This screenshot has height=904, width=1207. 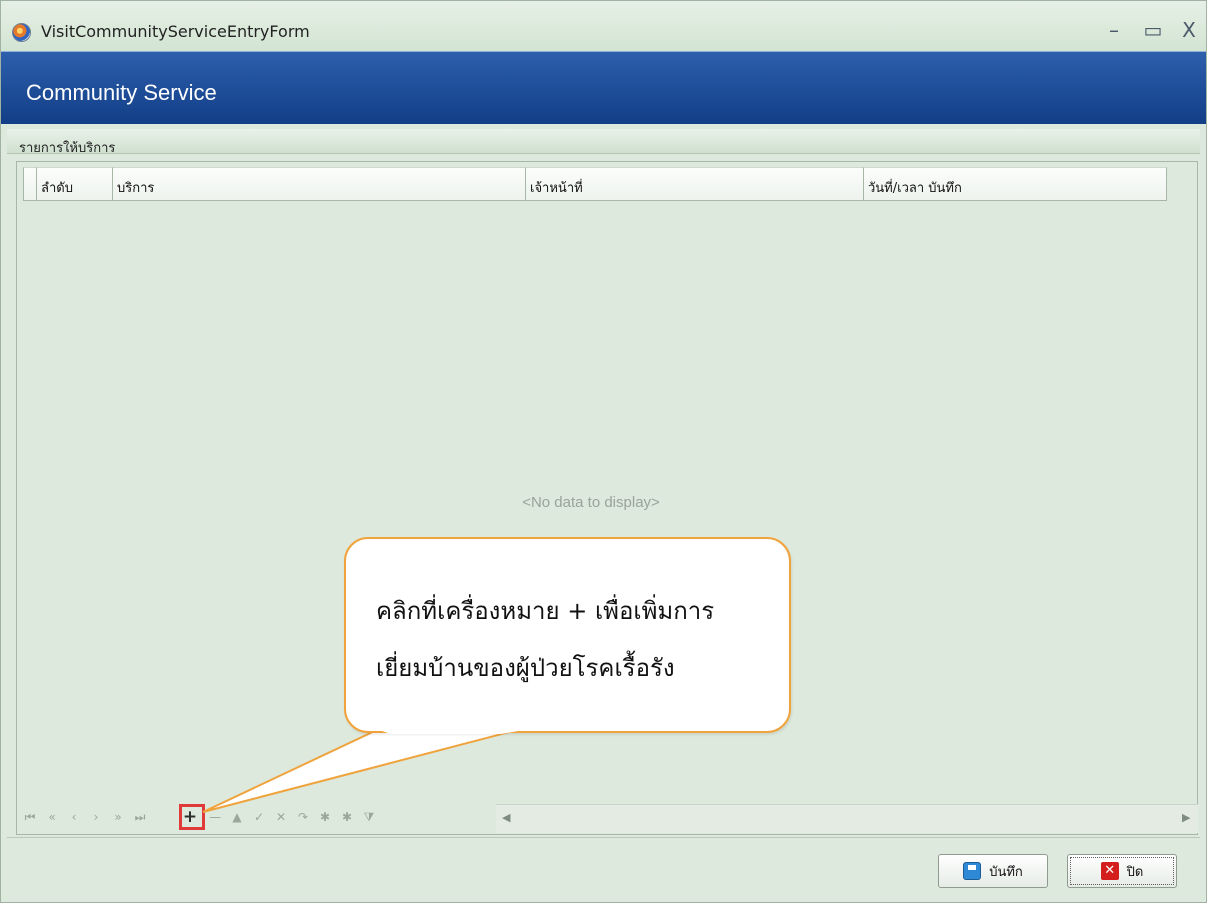 I want to click on save-button: บันทึก, so click(x=993, y=871).